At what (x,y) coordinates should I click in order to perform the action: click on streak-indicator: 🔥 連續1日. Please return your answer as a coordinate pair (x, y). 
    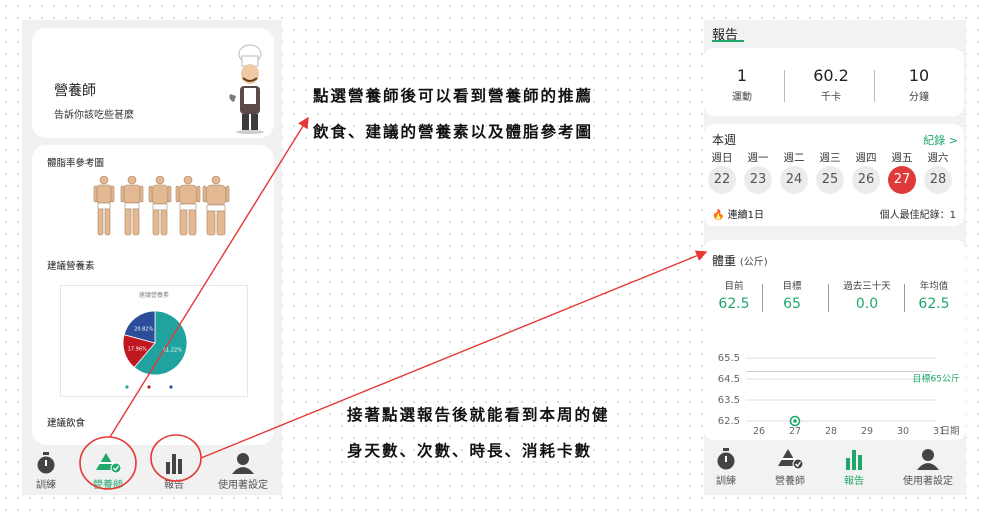
    Looking at the image, I should click on (738, 213).